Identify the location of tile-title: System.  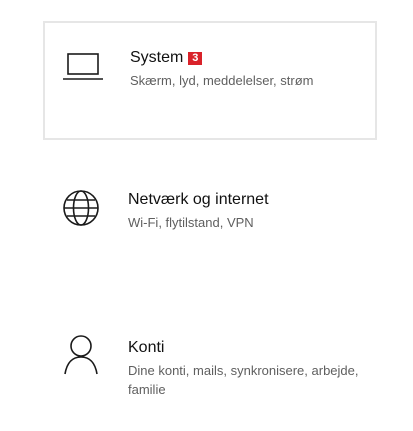
(157, 57).